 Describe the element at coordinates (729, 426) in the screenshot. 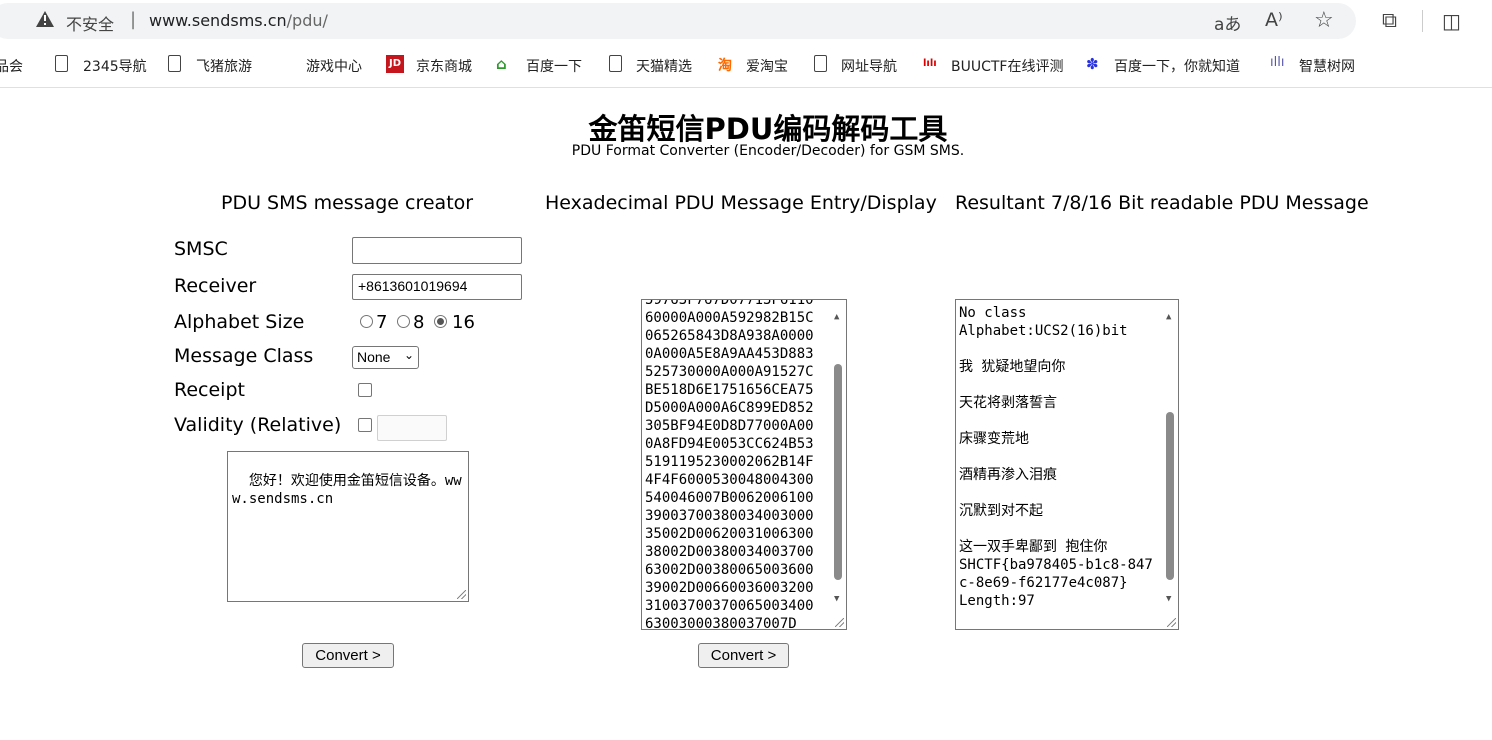

I see `hex-line: 305BF94E0D8D77000A00` at that location.